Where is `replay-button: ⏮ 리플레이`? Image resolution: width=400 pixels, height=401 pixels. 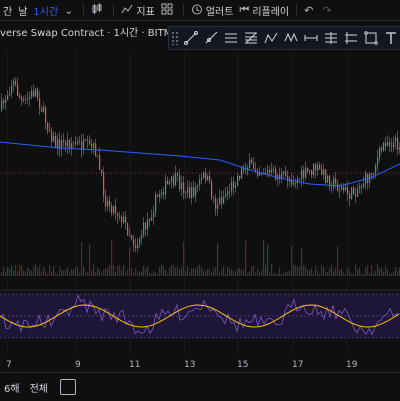 replay-button: ⏮ 리플레이 is located at coordinates (264, 10).